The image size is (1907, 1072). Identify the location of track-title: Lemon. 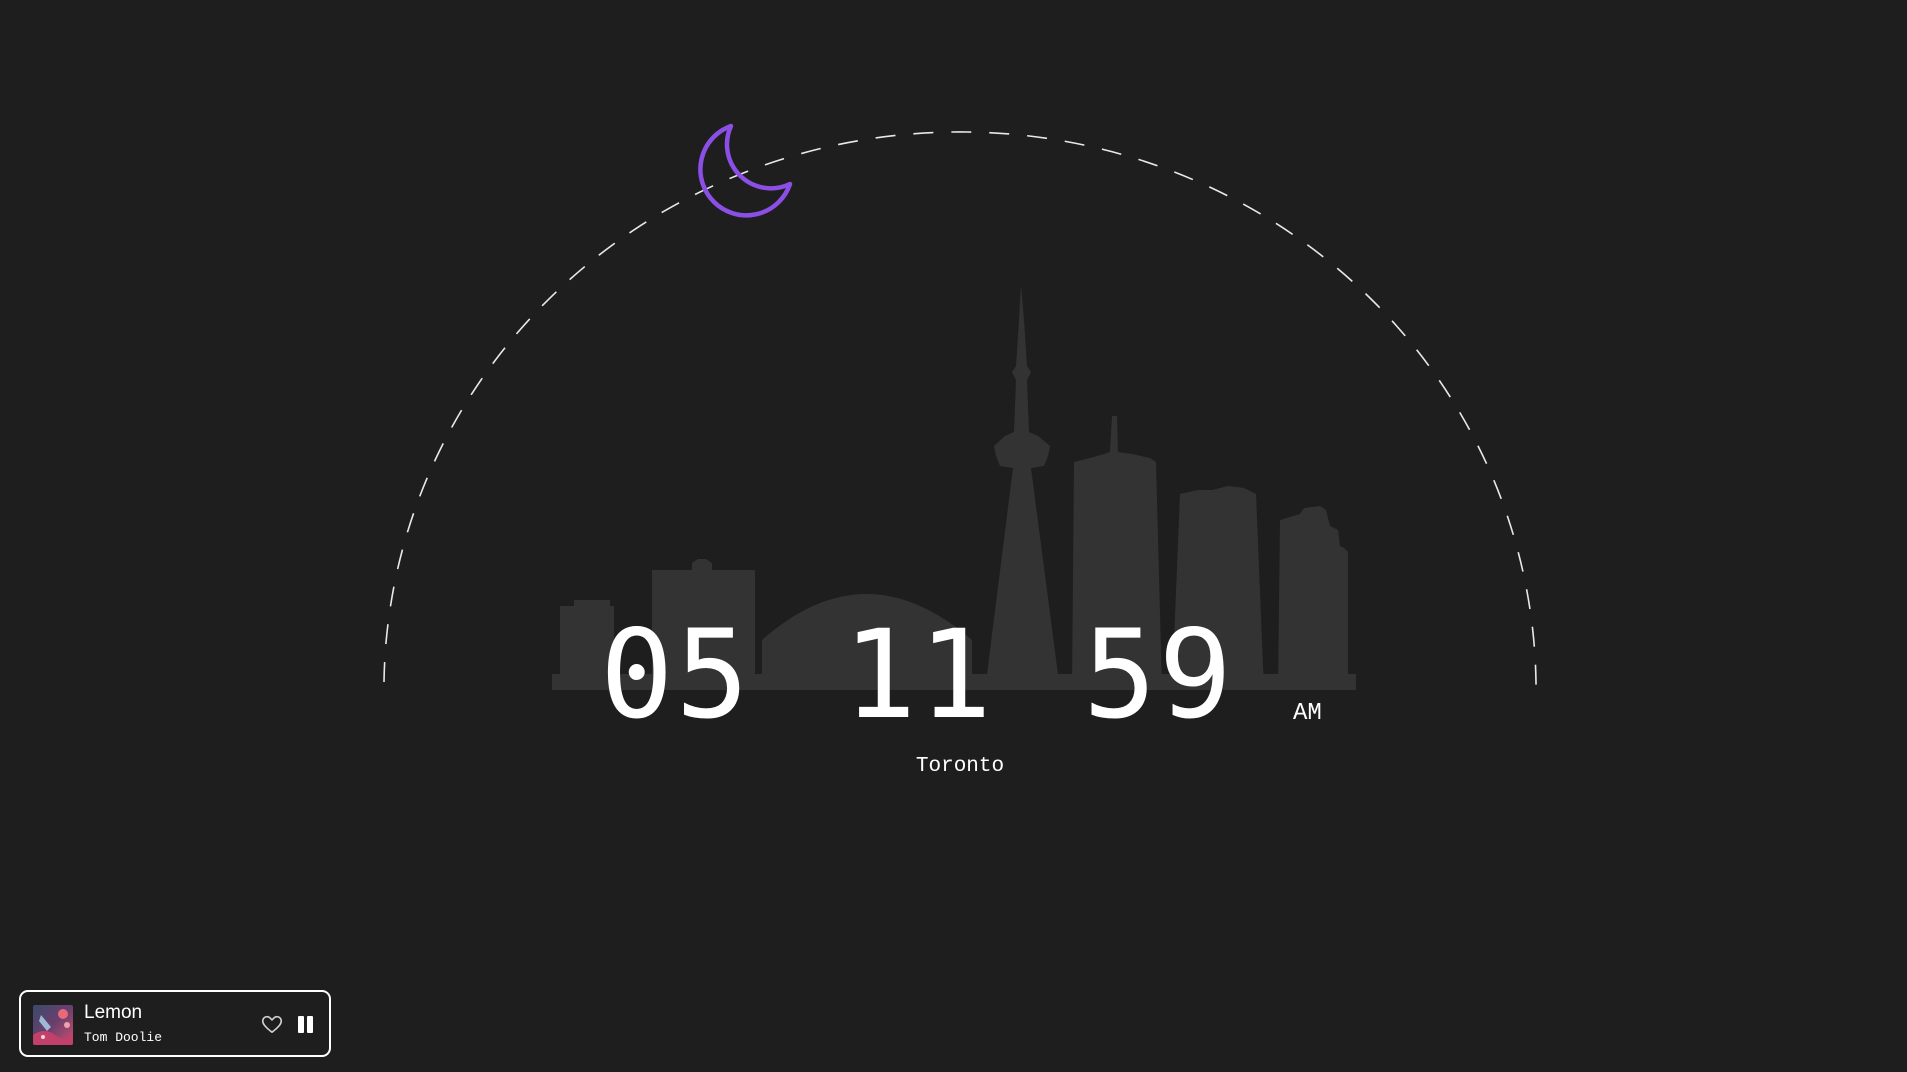
(113, 1013).